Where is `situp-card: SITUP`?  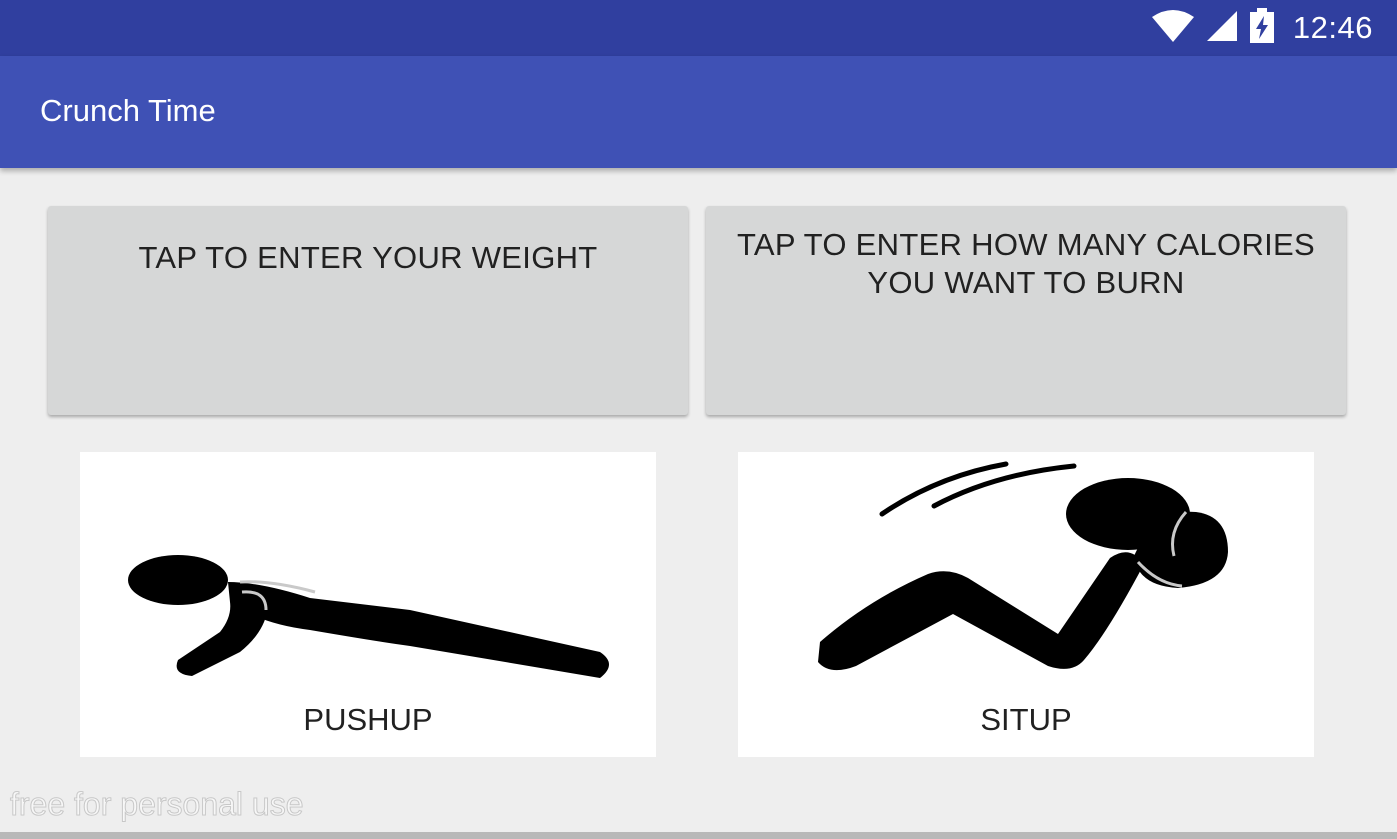
situp-card: SITUP is located at coordinates (1026, 604).